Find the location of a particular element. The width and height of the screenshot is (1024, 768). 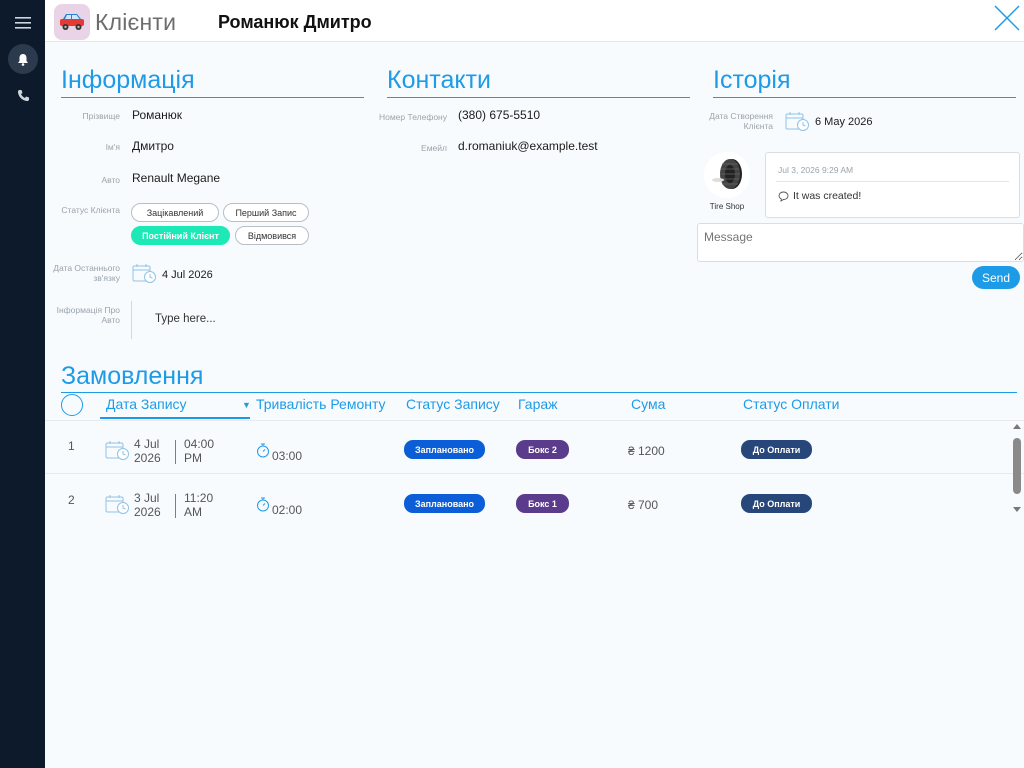

table-scrollbar is located at coordinates (1017, 468).